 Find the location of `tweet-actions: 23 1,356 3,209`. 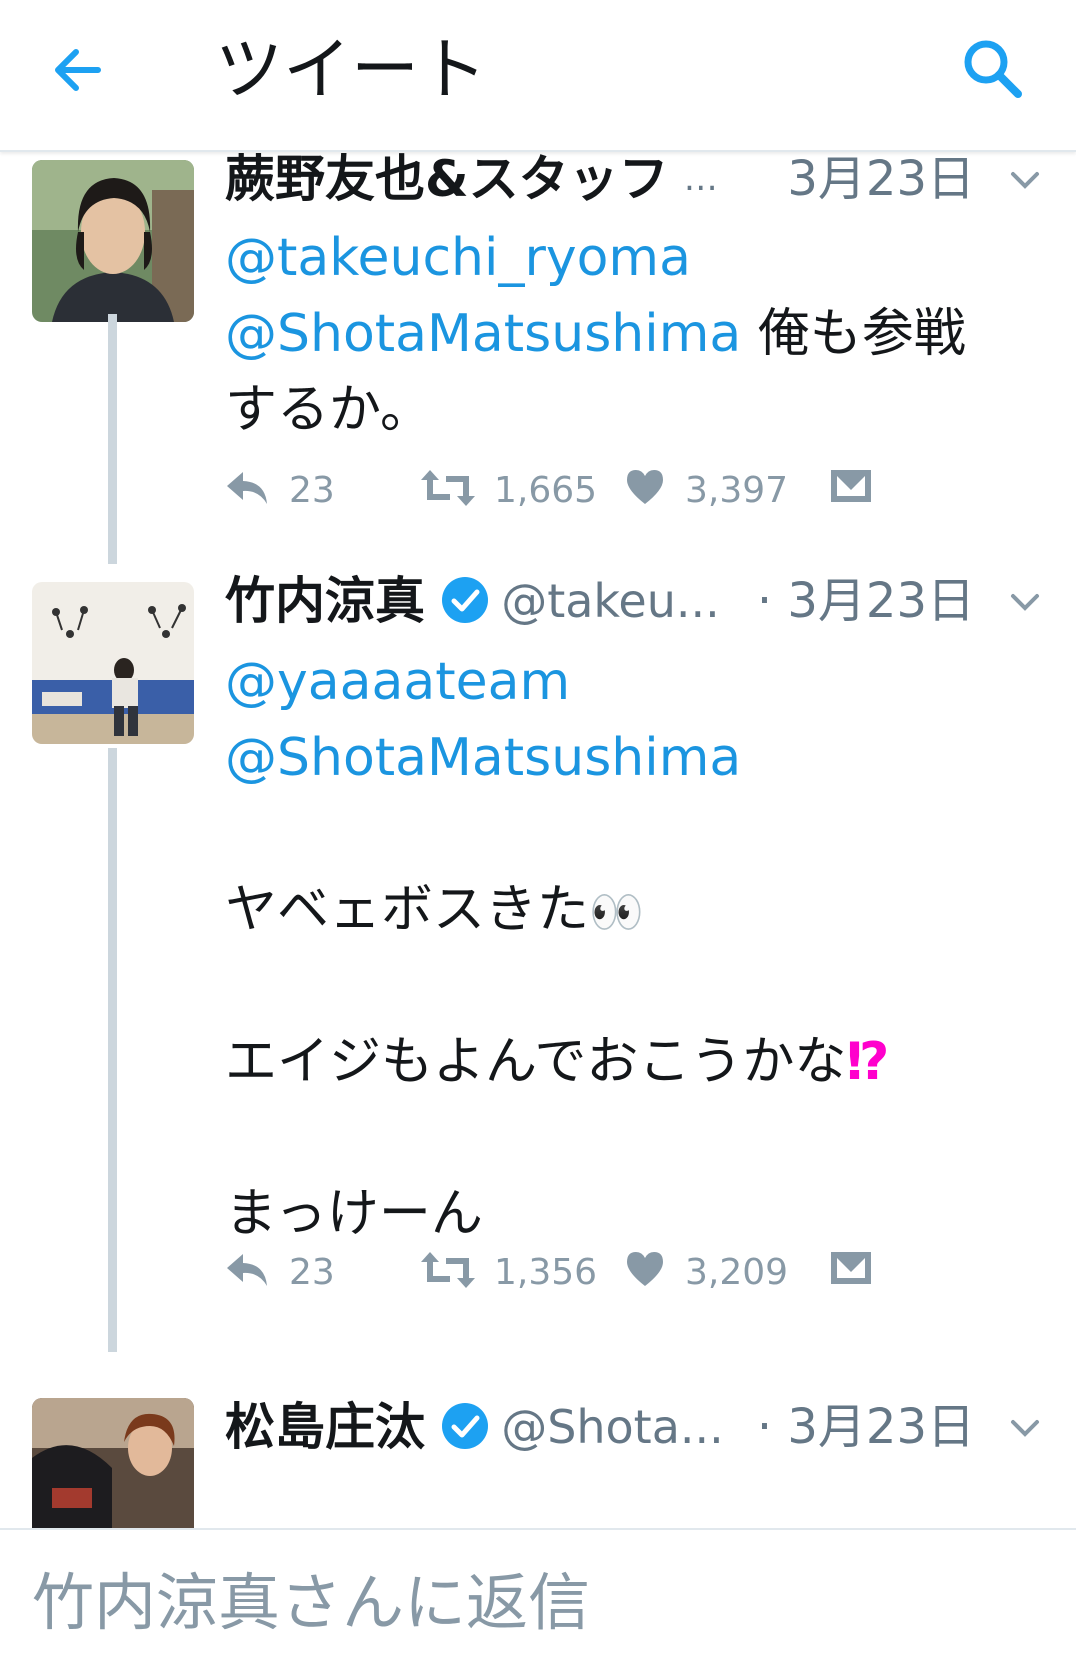

tweet-actions: 23 1,356 3,209 is located at coordinates (605, 1272).